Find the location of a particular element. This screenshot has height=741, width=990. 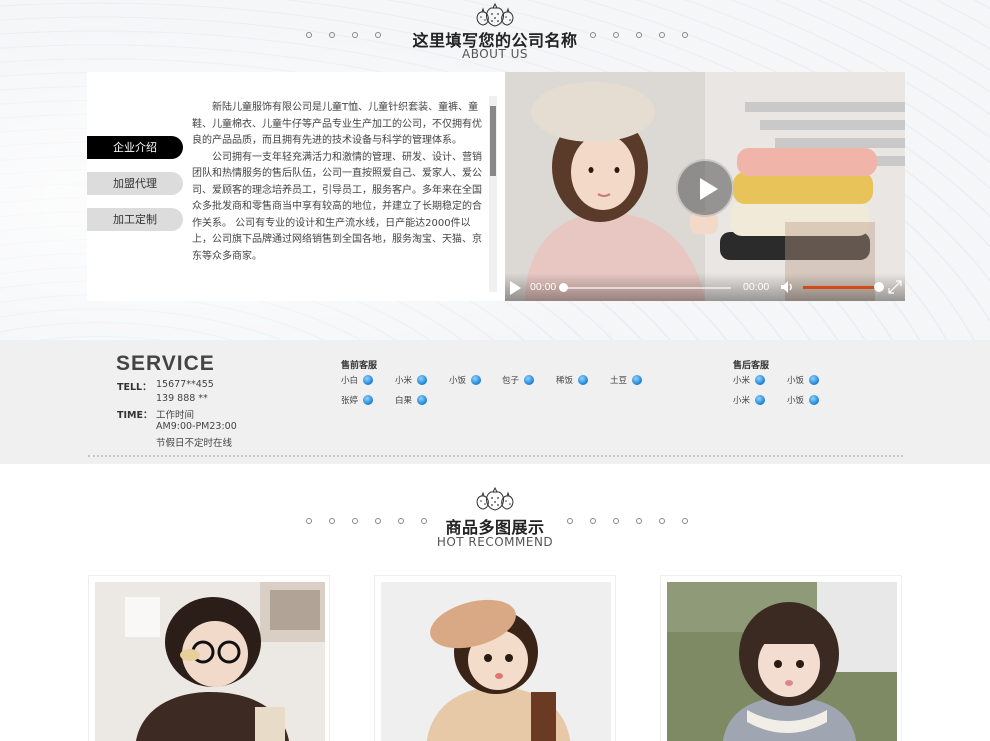

about-subtitle: ABOUT US is located at coordinates (494, 54).